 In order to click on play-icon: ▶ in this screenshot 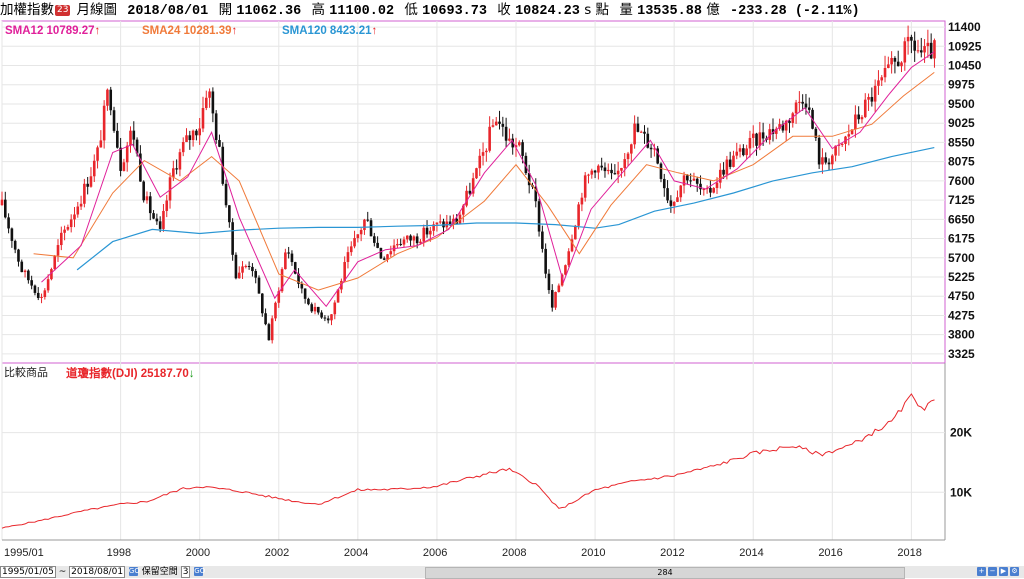, I will do `click(1003, 571)`.